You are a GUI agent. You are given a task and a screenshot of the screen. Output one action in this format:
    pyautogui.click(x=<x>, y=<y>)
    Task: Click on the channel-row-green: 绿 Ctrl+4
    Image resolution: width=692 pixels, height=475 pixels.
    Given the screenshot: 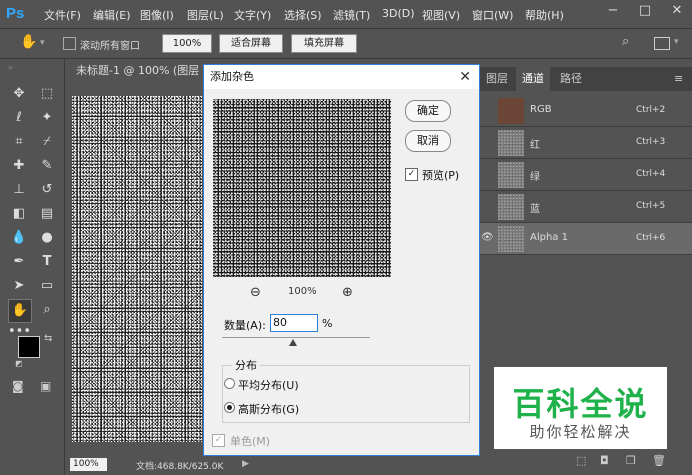 What is the action you would take?
    pyautogui.click(x=585, y=175)
    